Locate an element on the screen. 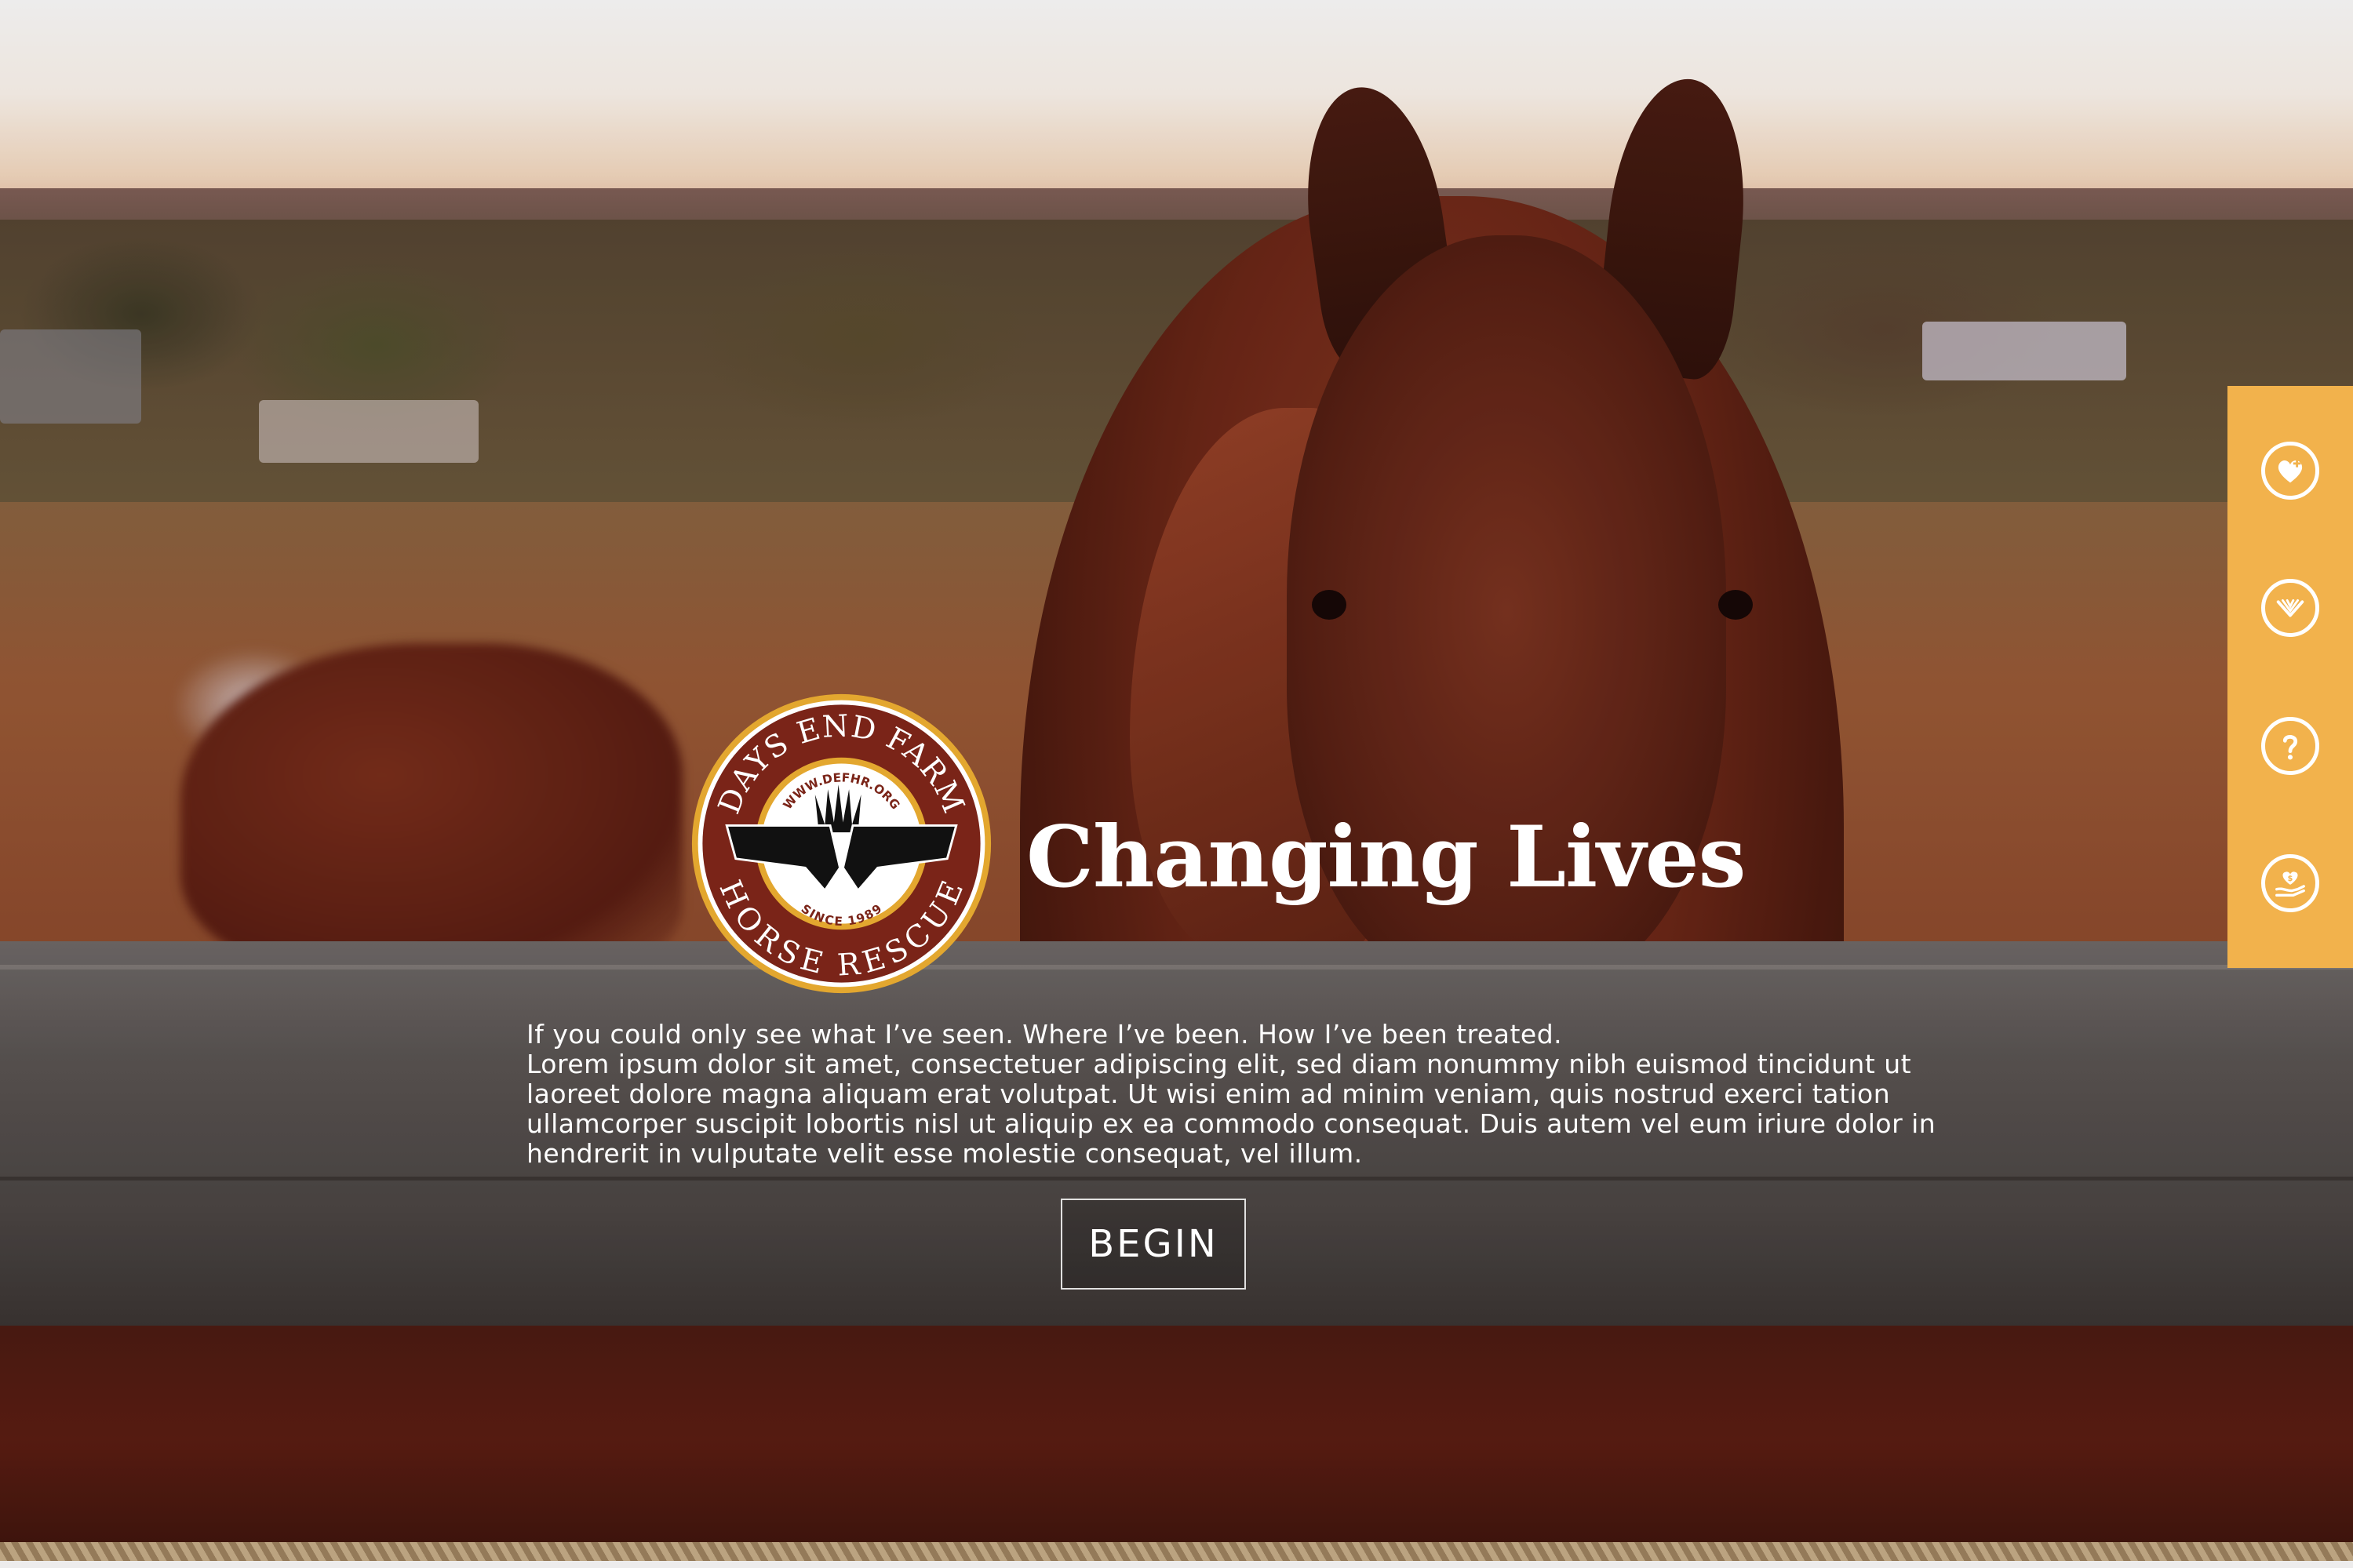 This screenshot has height=1568, width=2353. side-toolbar: $ is located at coordinates (2290, 677).